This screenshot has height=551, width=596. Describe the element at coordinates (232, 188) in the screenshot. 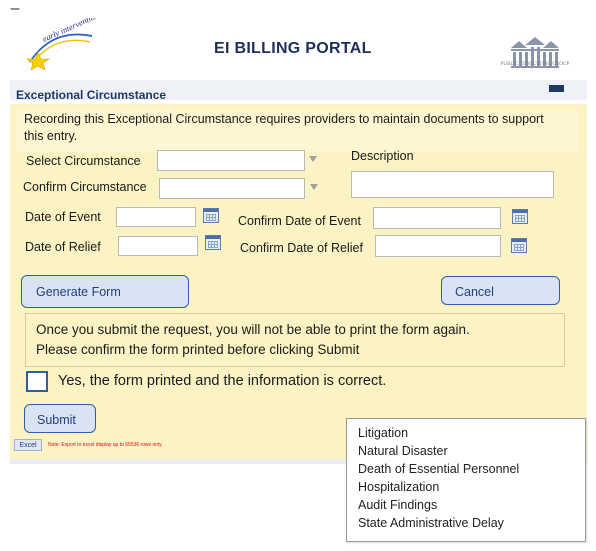

I see `confirm-circumstance-dropdown` at that location.